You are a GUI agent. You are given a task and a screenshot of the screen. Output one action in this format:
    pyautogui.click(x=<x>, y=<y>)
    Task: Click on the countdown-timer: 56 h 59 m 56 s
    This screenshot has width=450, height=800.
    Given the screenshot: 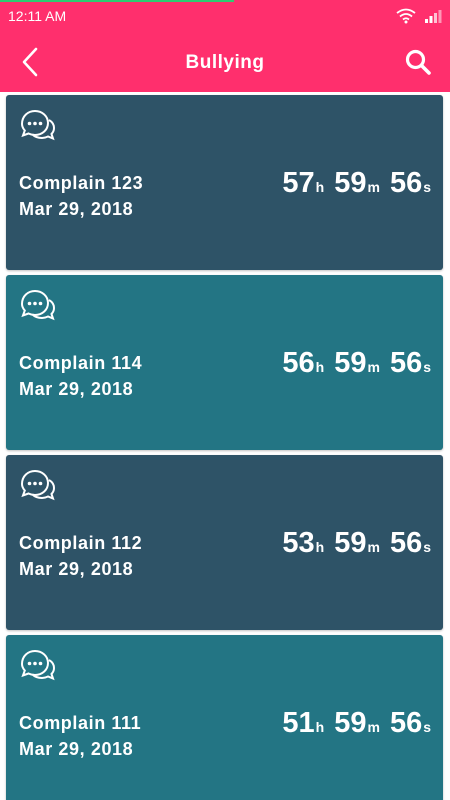 What is the action you would take?
    pyautogui.click(x=356, y=363)
    